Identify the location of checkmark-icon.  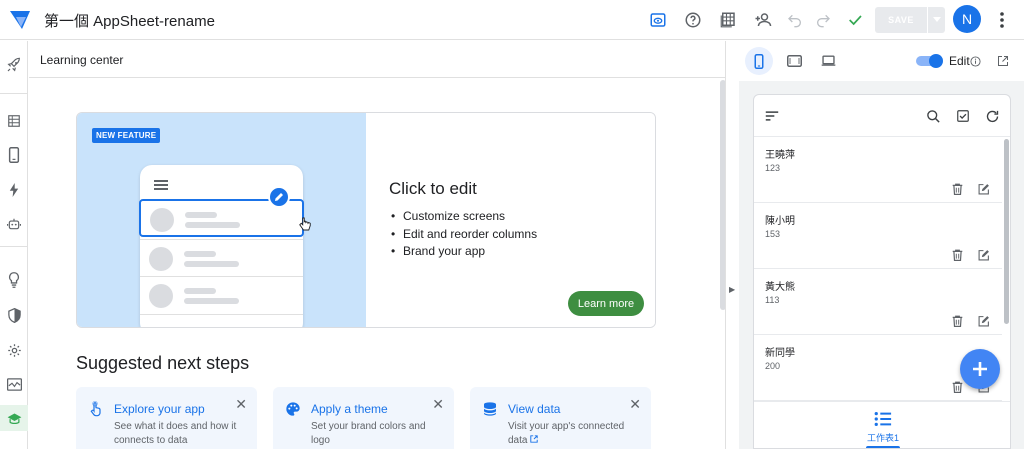
(855, 20).